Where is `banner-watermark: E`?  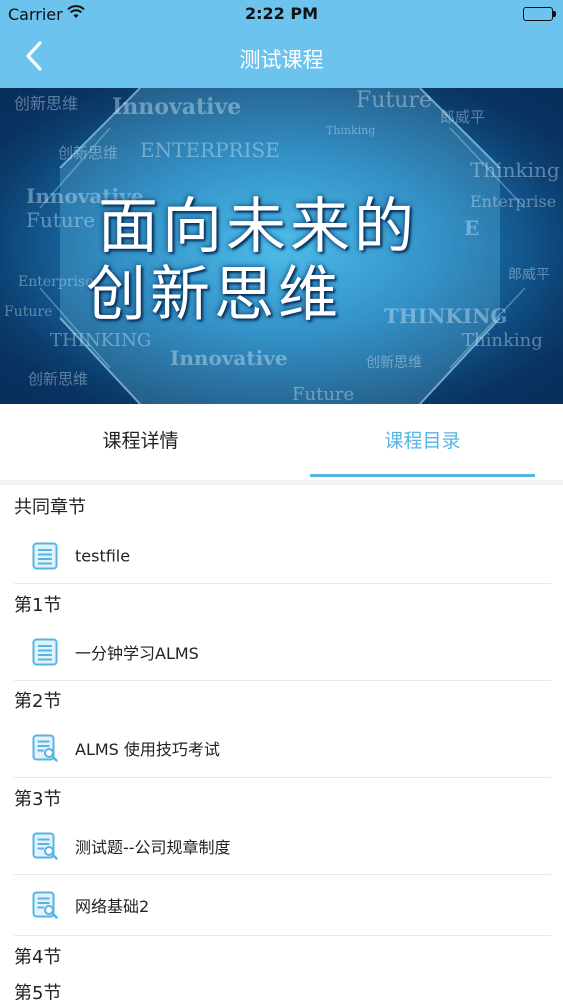 banner-watermark: E is located at coordinates (472, 228).